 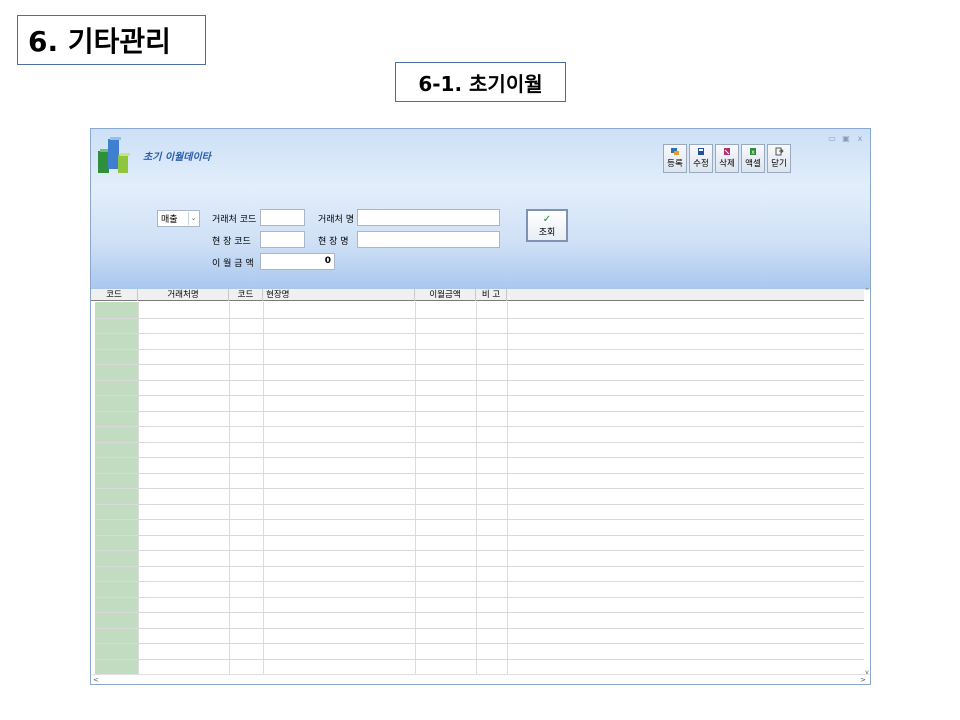 What do you see at coordinates (183, 295) in the screenshot?
I see `column-header-client-name: 거래처명` at bounding box center [183, 295].